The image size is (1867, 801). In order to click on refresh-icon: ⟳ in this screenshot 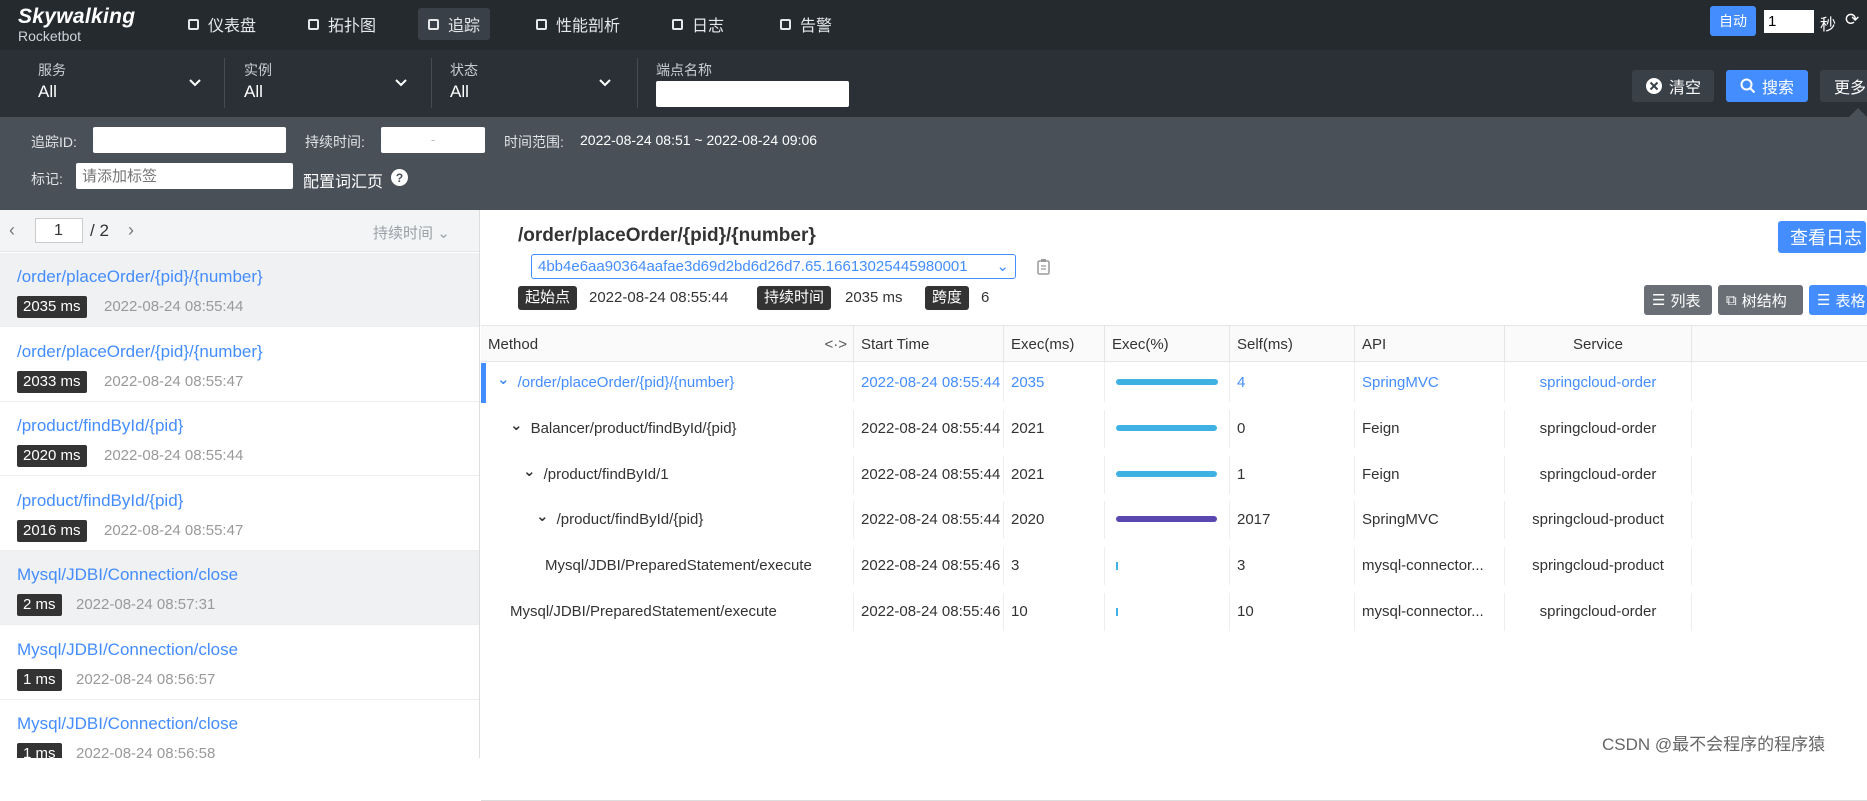, I will do `click(1852, 20)`.